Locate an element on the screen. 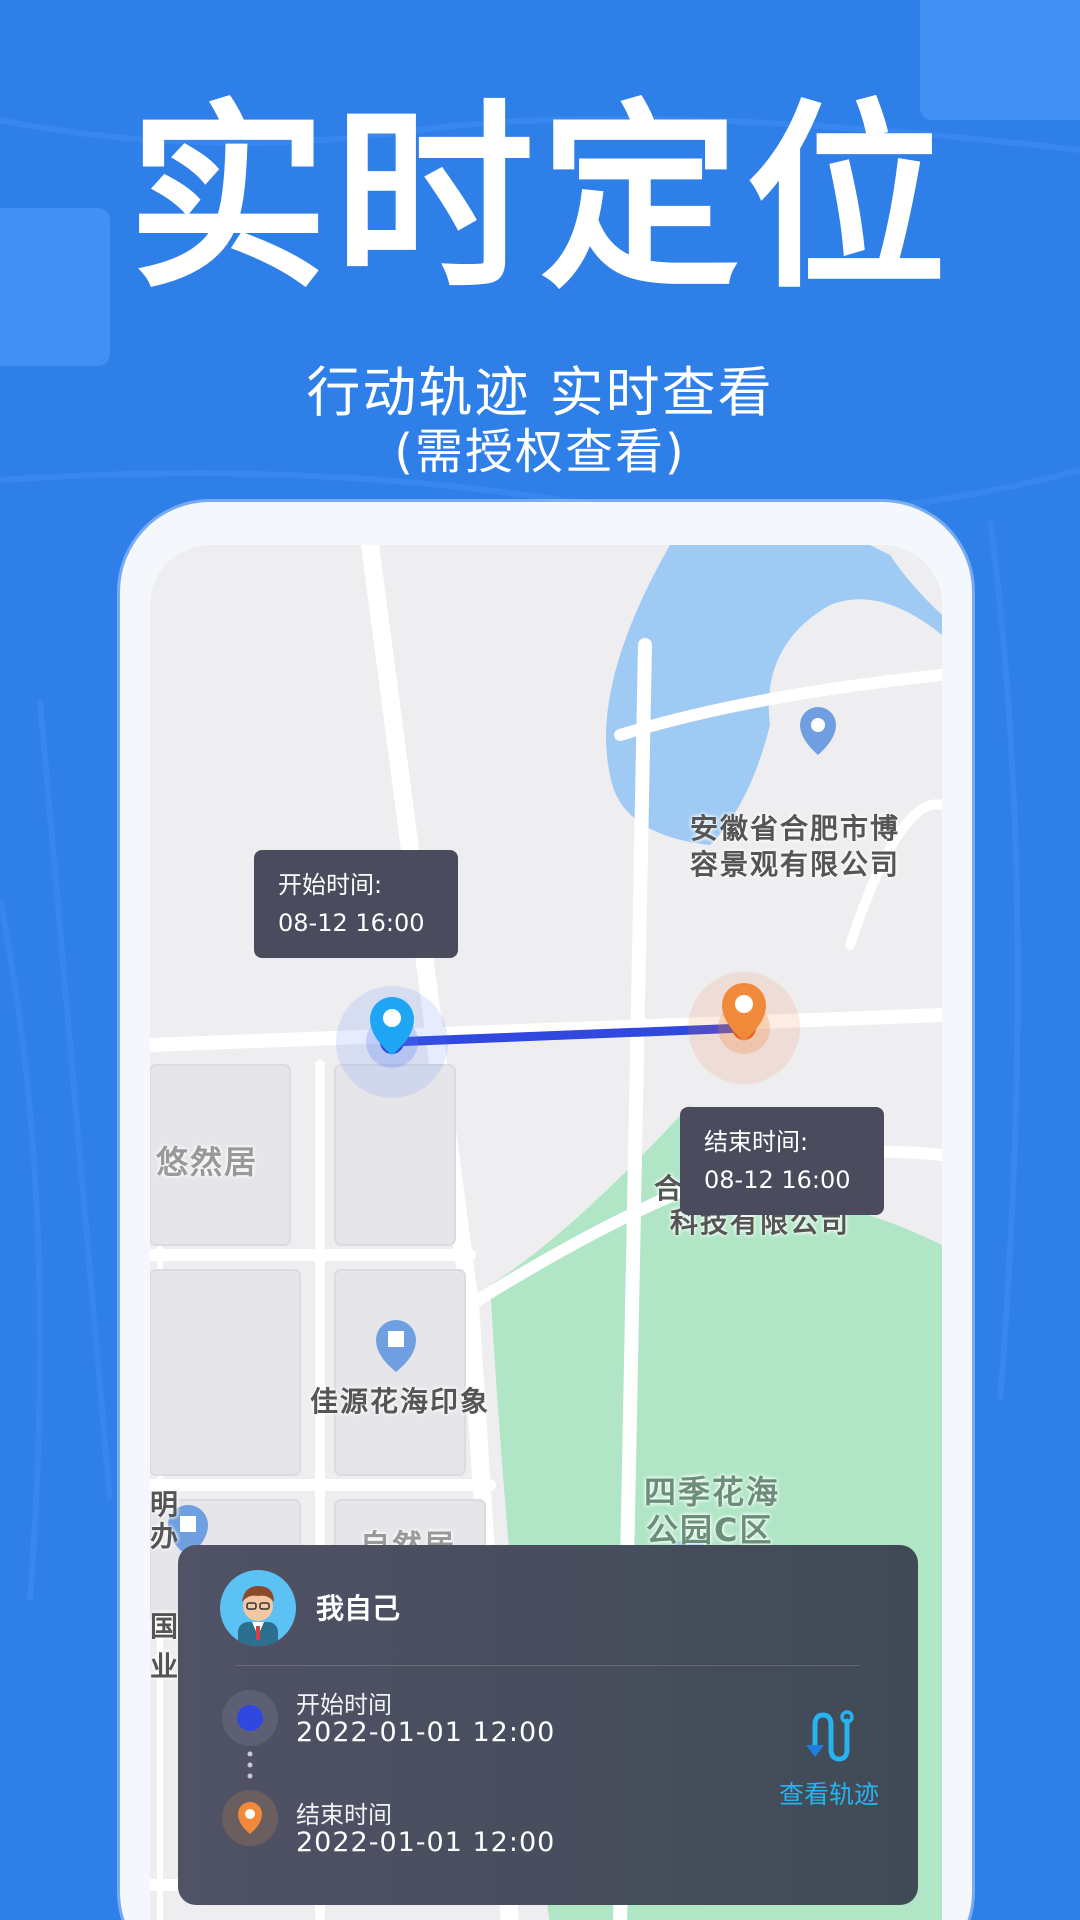  start-tooltip-time: 08-12 16:00 is located at coordinates (351, 923).